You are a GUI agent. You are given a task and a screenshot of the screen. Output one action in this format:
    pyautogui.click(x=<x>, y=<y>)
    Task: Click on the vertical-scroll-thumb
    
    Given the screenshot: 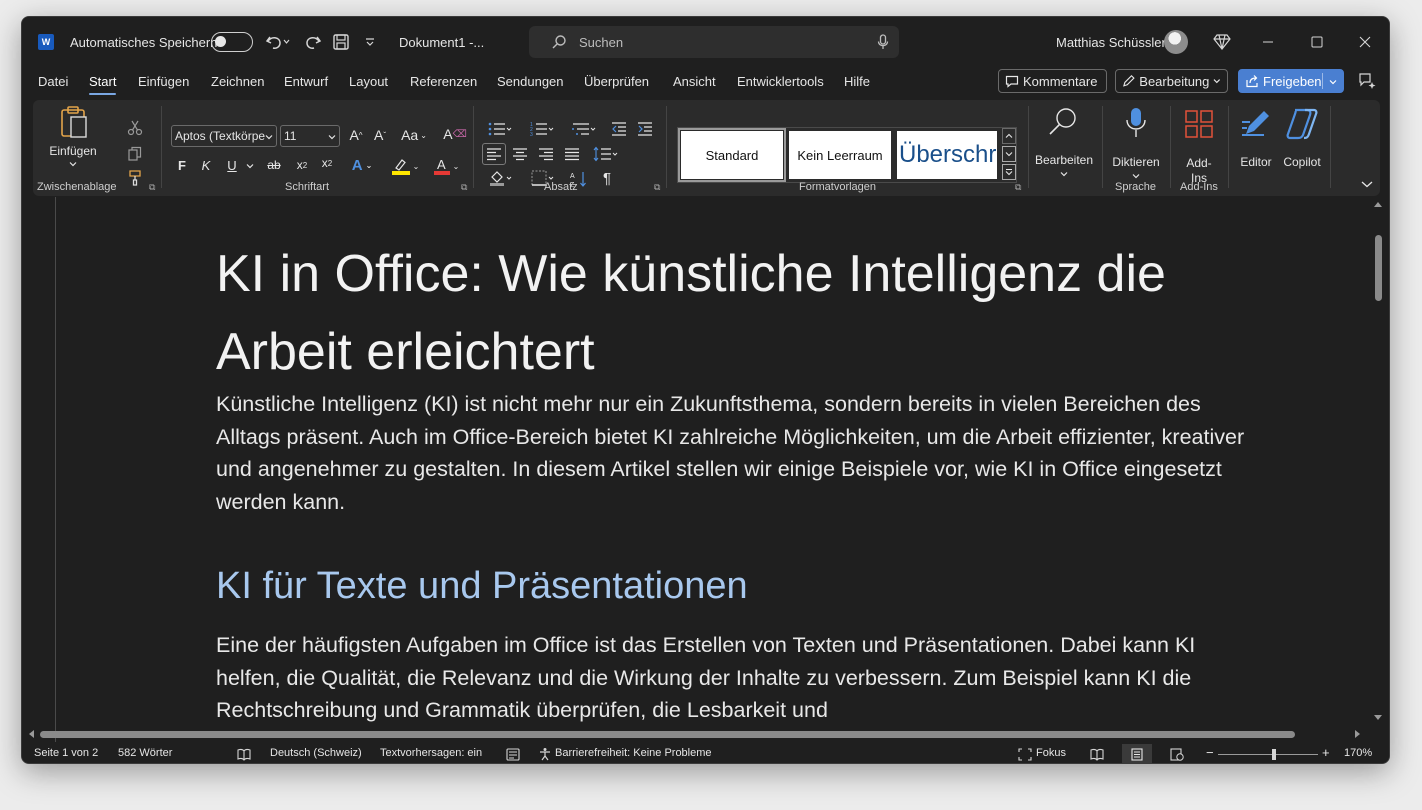 What is the action you would take?
    pyautogui.click(x=1378, y=268)
    